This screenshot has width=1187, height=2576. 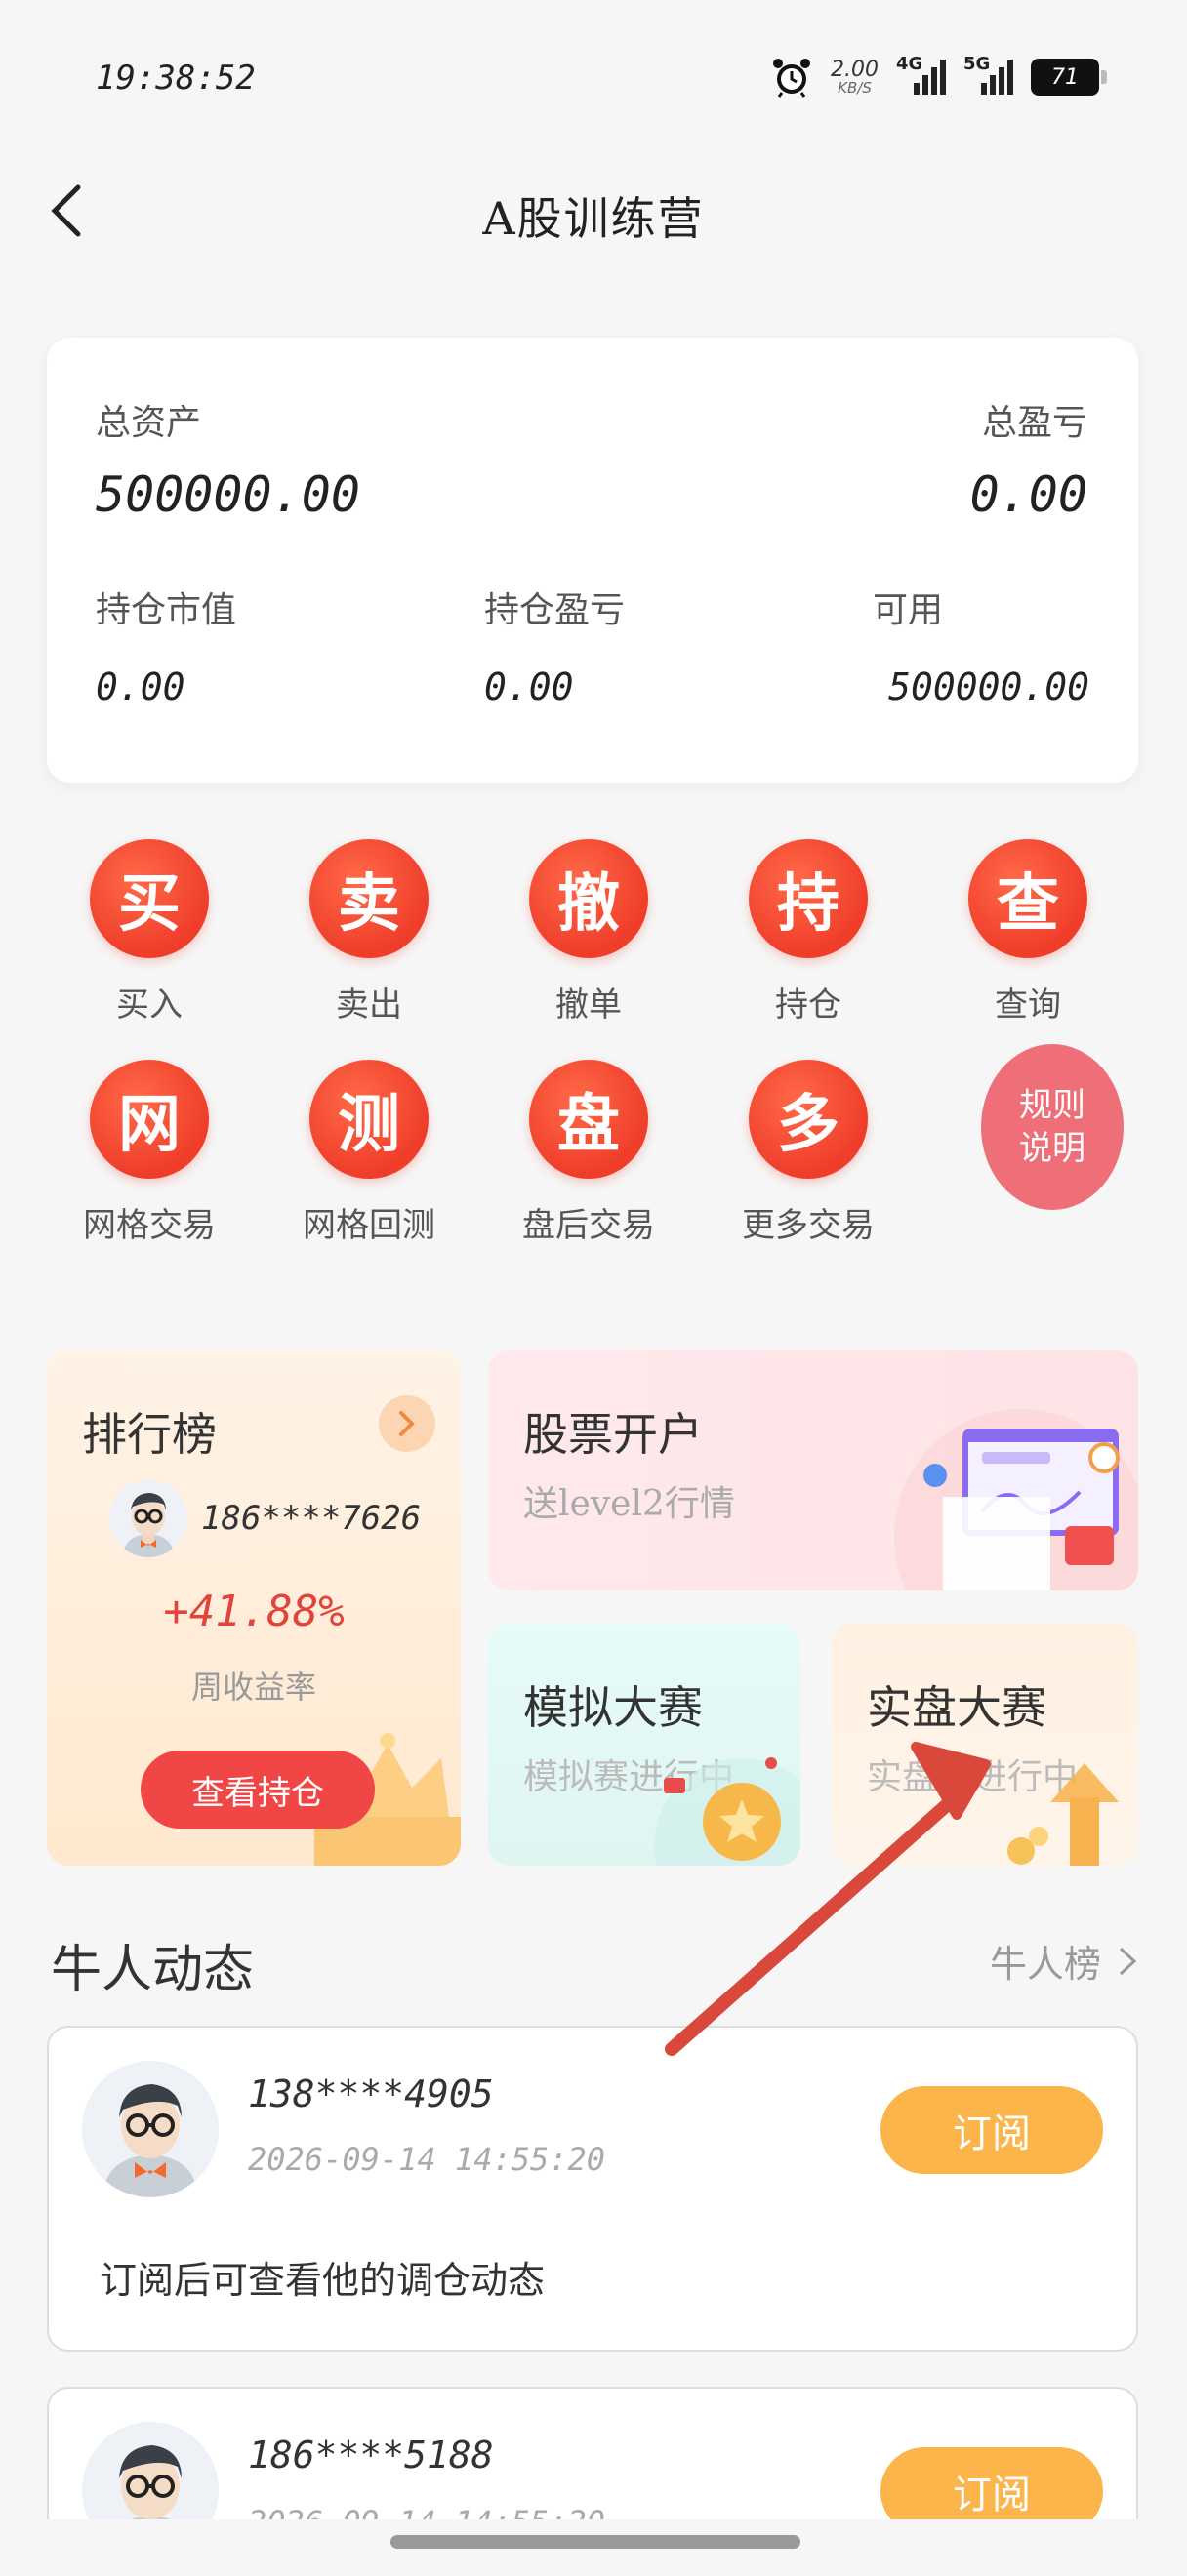 I want to click on sell-button: 卖 卖出, so click(x=368, y=932).